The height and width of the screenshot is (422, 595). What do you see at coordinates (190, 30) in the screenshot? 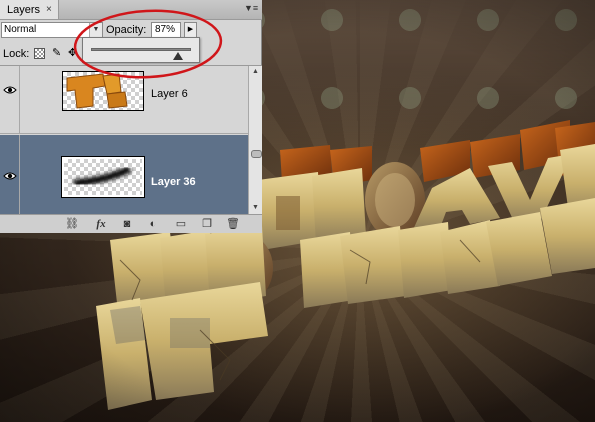
I see `opacity-slider-toggle-icon: ▶` at bounding box center [190, 30].